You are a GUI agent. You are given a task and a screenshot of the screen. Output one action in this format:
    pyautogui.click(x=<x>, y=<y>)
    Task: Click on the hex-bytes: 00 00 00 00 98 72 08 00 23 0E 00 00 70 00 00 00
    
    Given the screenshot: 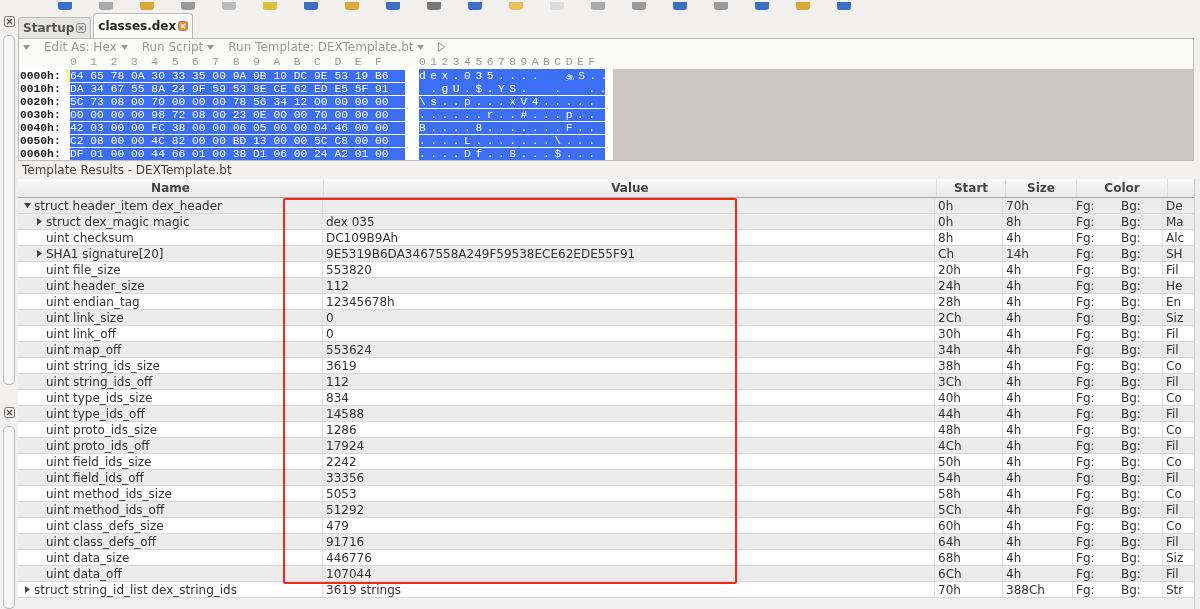 What is the action you would take?
    pyautogui.click(x=237, y=114)
    